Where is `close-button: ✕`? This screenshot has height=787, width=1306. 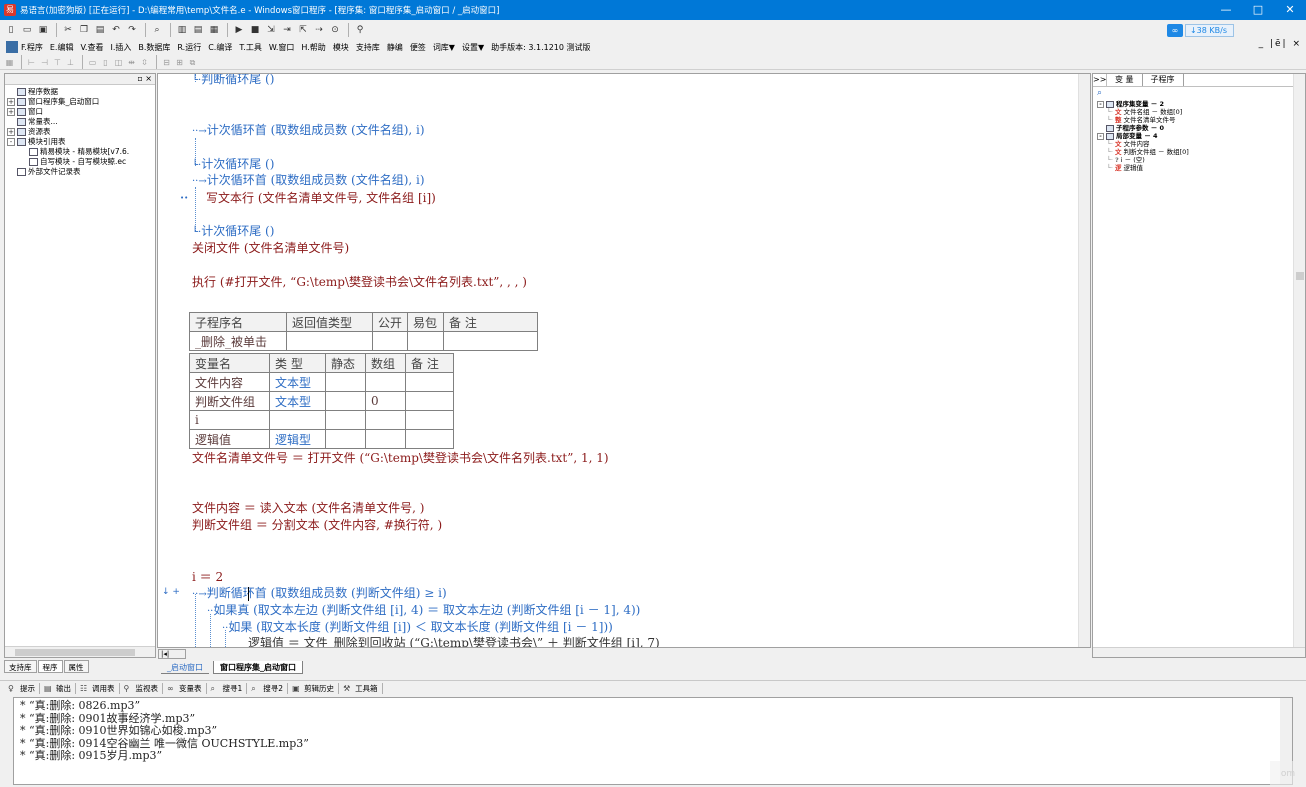
close-button: ✕ is located at coordinates (1290, 10).